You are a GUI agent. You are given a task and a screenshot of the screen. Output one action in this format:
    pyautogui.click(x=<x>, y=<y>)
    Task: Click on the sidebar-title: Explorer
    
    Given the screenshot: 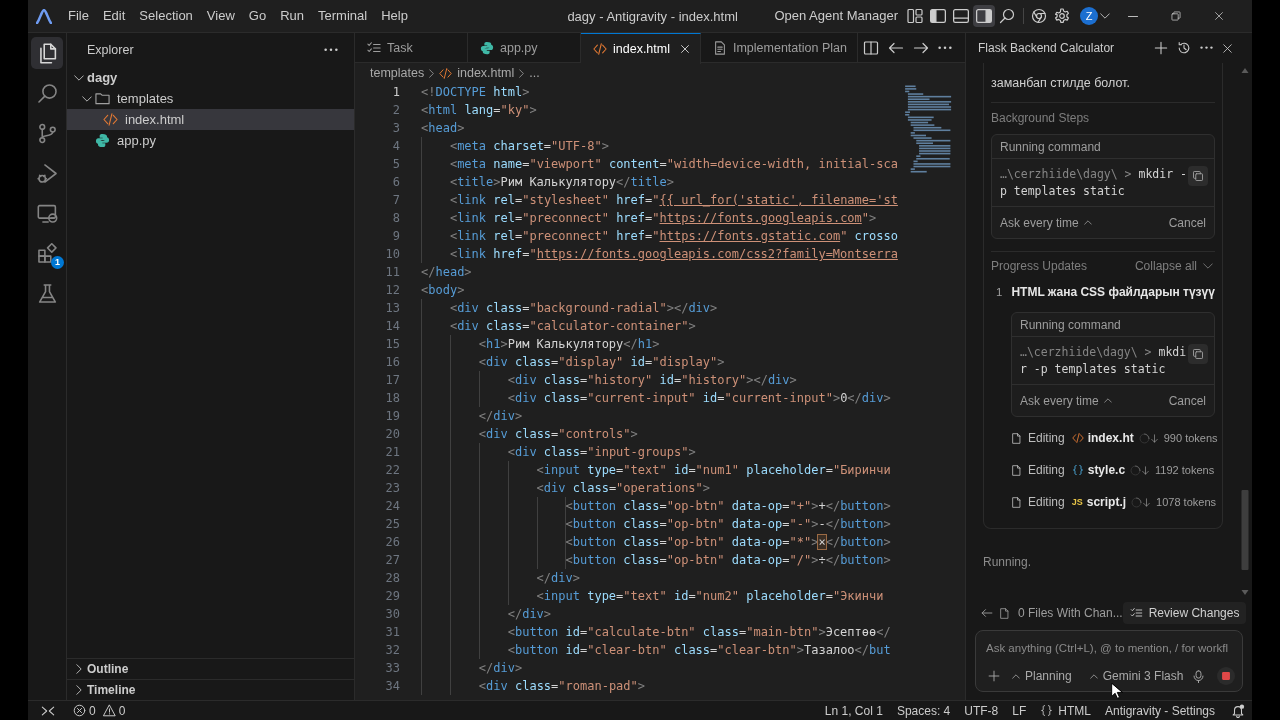 What is the action you would take?
    pyautogui.click(x=110, y=50)
    